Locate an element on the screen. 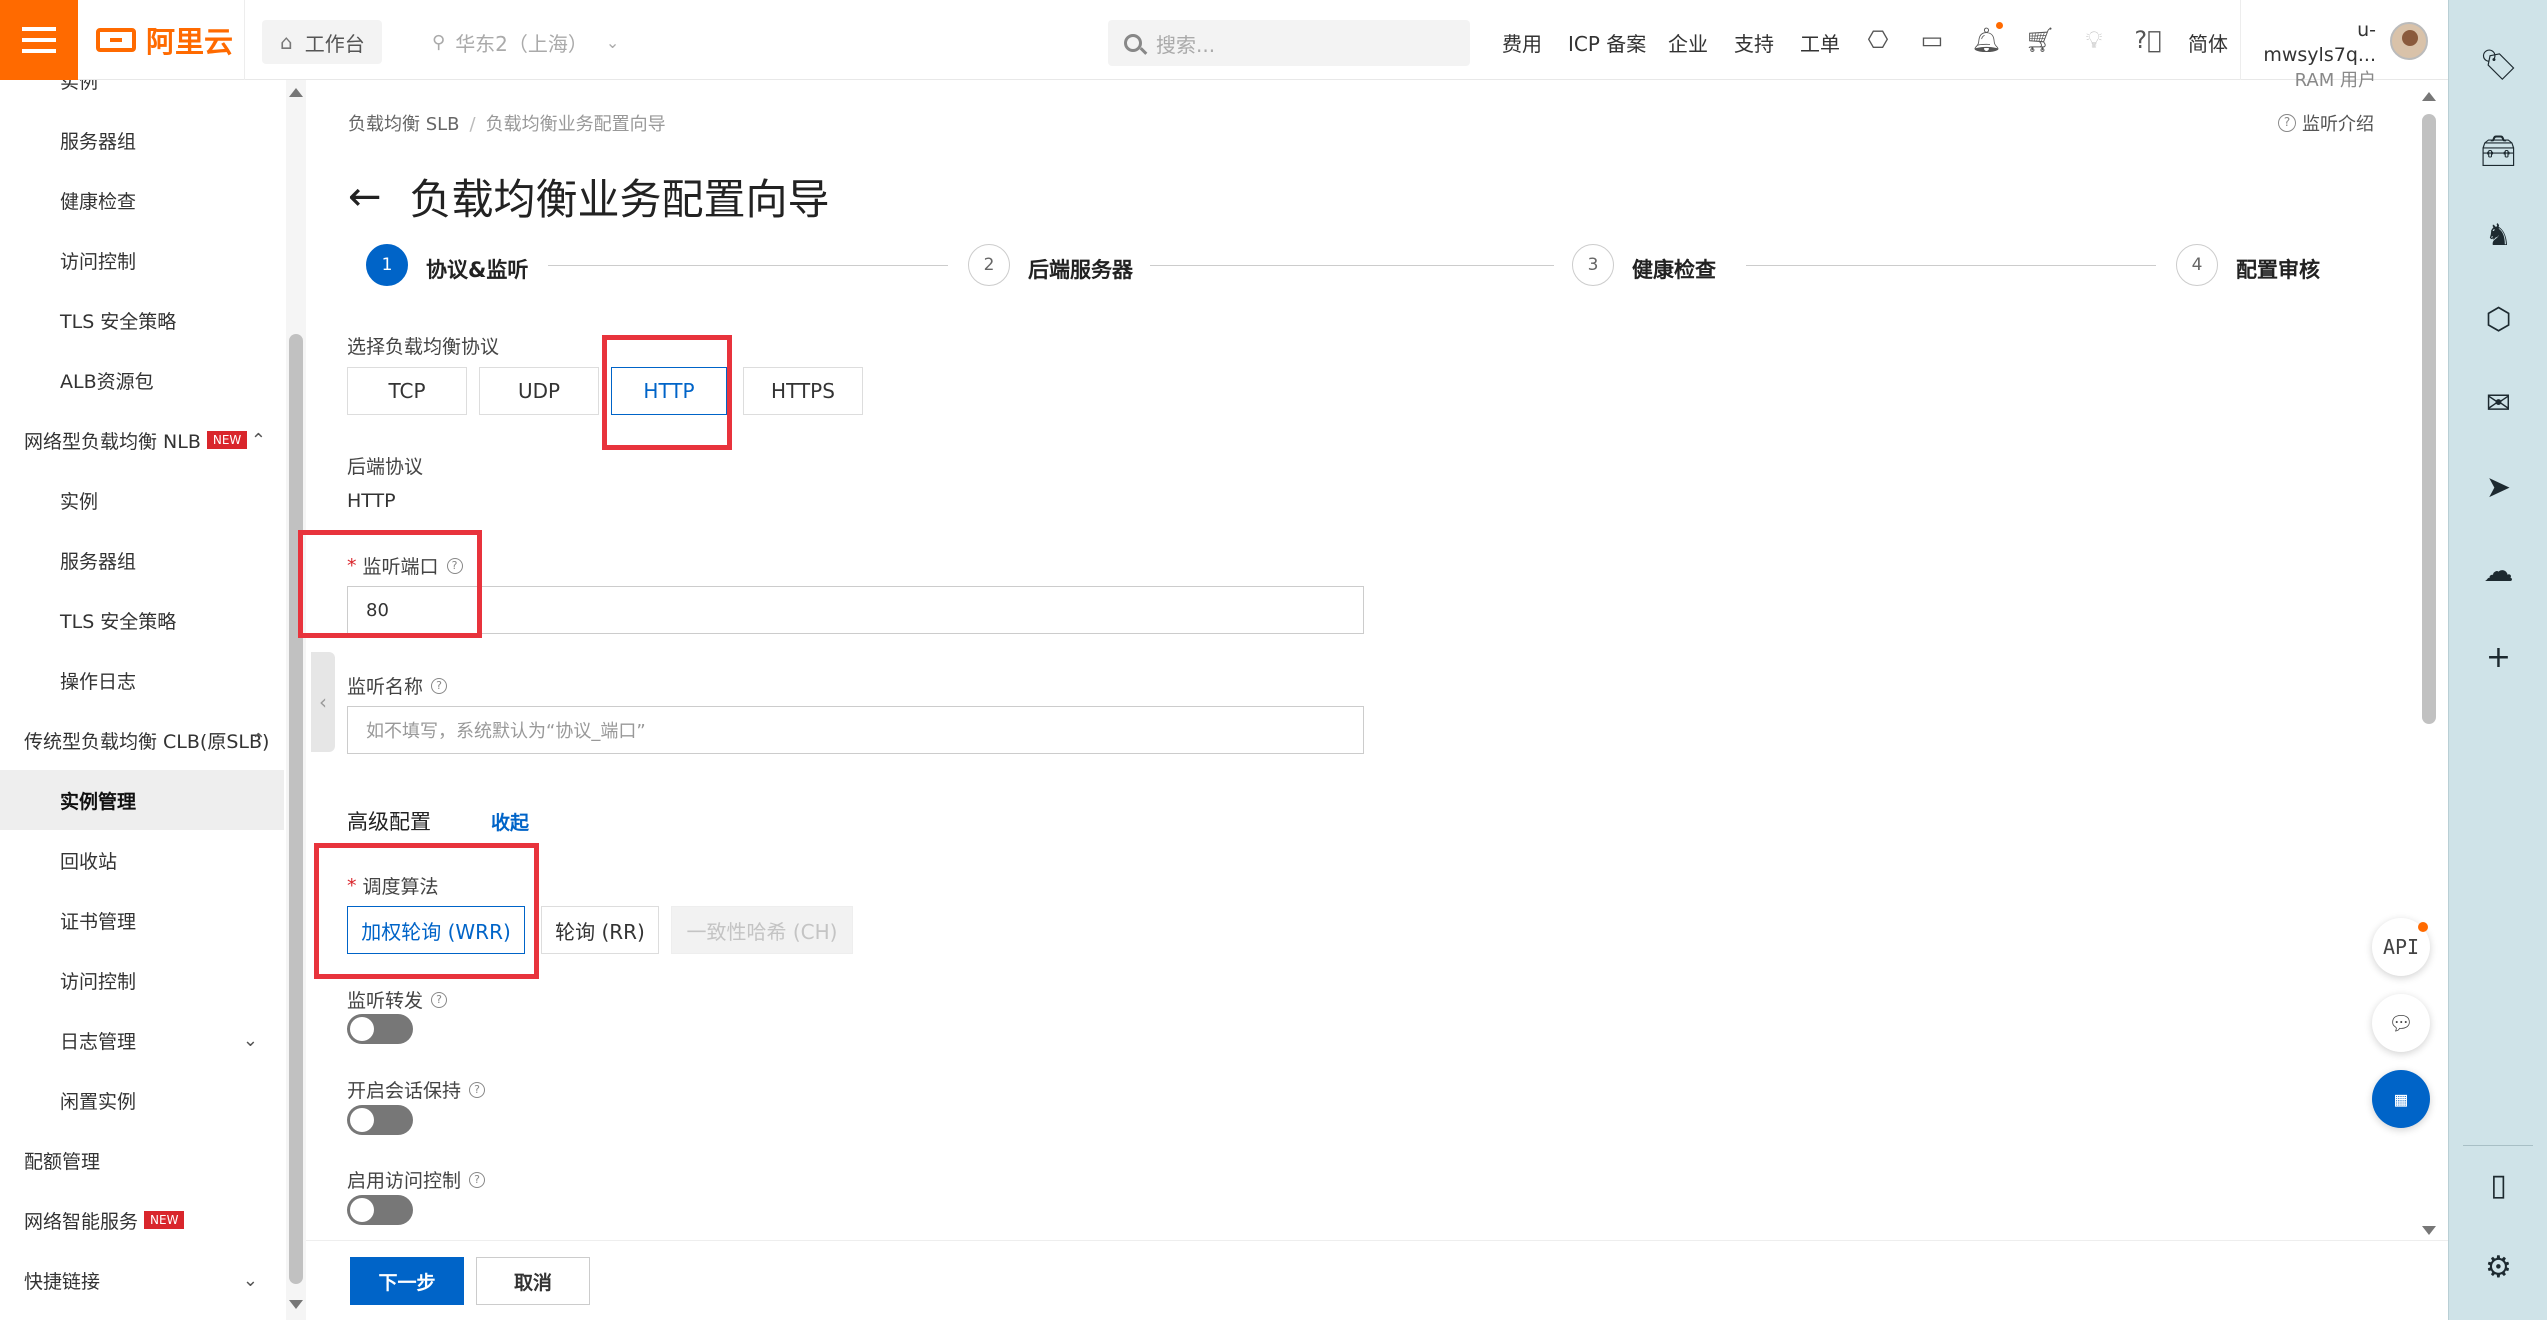  gear-icon: ⚙ is located at coordinates (2498, 1267).